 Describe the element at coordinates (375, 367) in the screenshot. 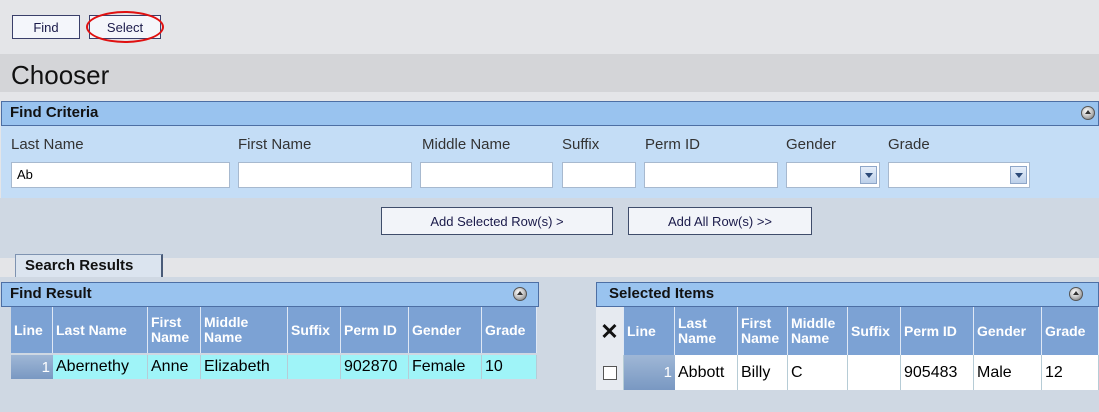

I see `cell-perm-id: 902870` at that location.